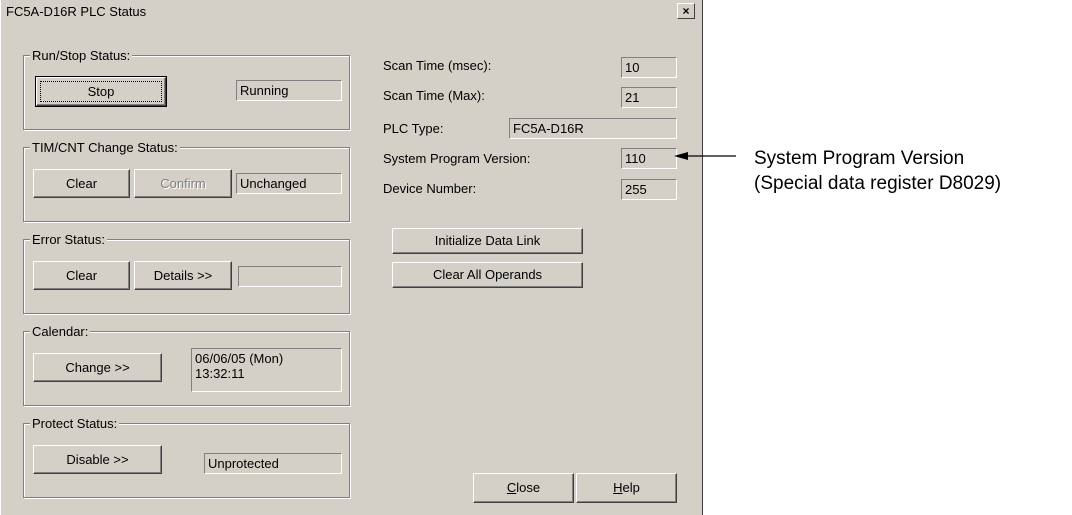 The height and width of the screenshot is (515, 1072). Describe the element at coordinates (81, 183) in the screenshot. I see `timcnt-clear-button: Clear` at that location.